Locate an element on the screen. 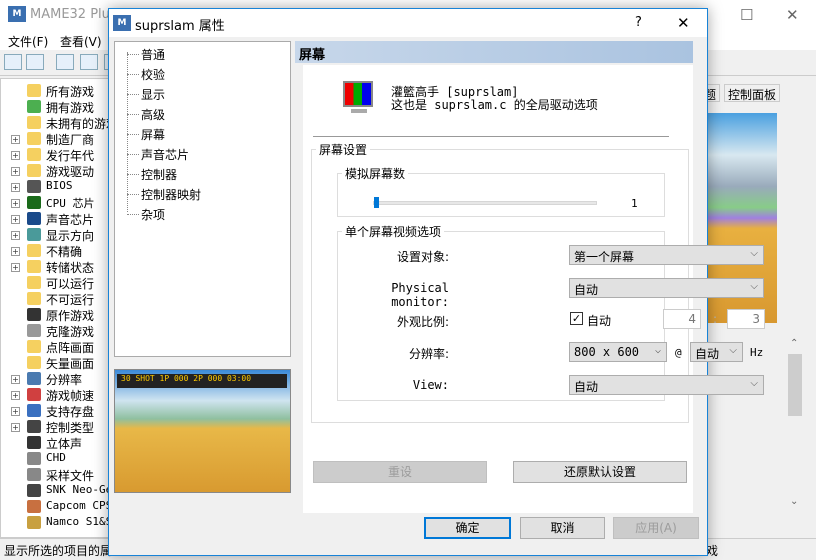  small-icons-icon is located at coordinates (89, 62).